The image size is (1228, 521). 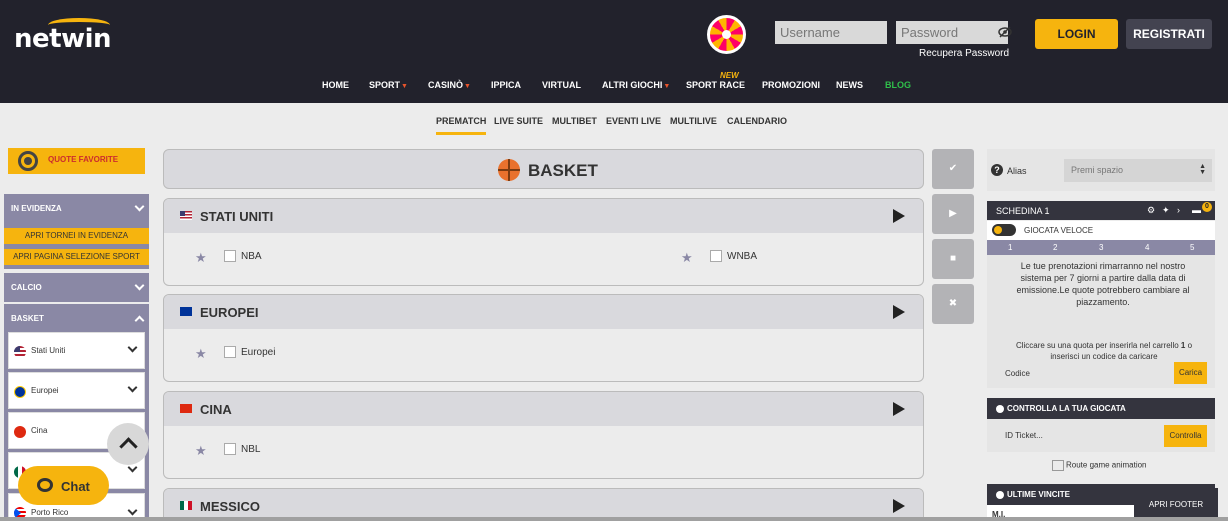 I want to click on logo-text: netwin, so click(x=63, y=39).